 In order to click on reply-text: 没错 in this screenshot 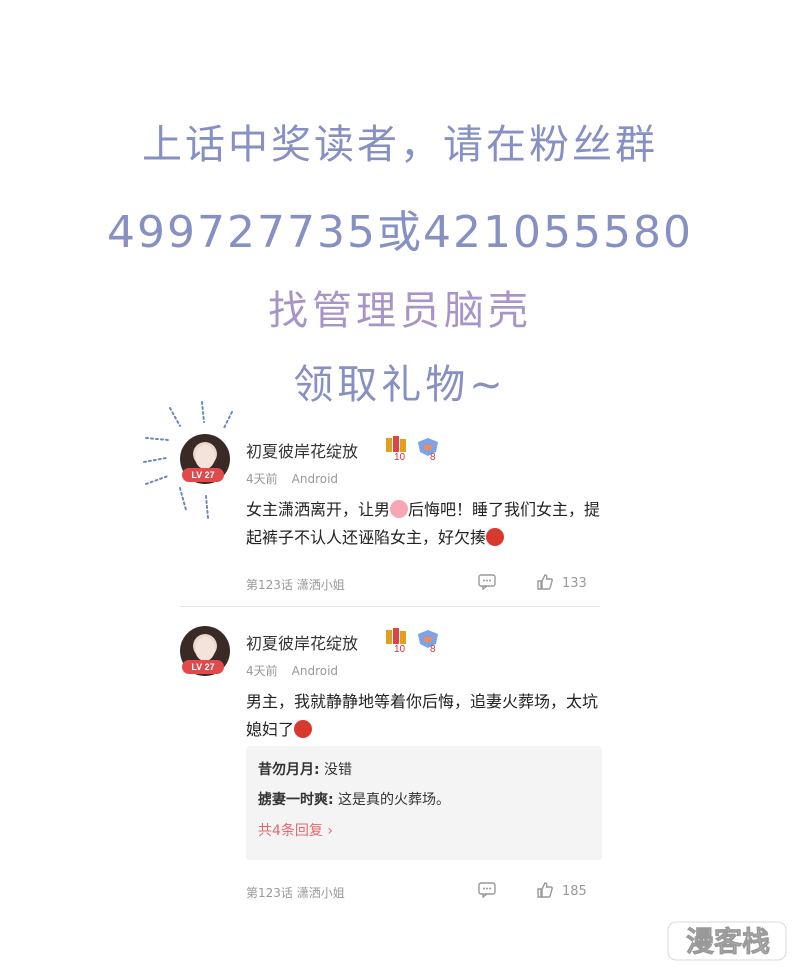, I will do `click(336, 770)`.